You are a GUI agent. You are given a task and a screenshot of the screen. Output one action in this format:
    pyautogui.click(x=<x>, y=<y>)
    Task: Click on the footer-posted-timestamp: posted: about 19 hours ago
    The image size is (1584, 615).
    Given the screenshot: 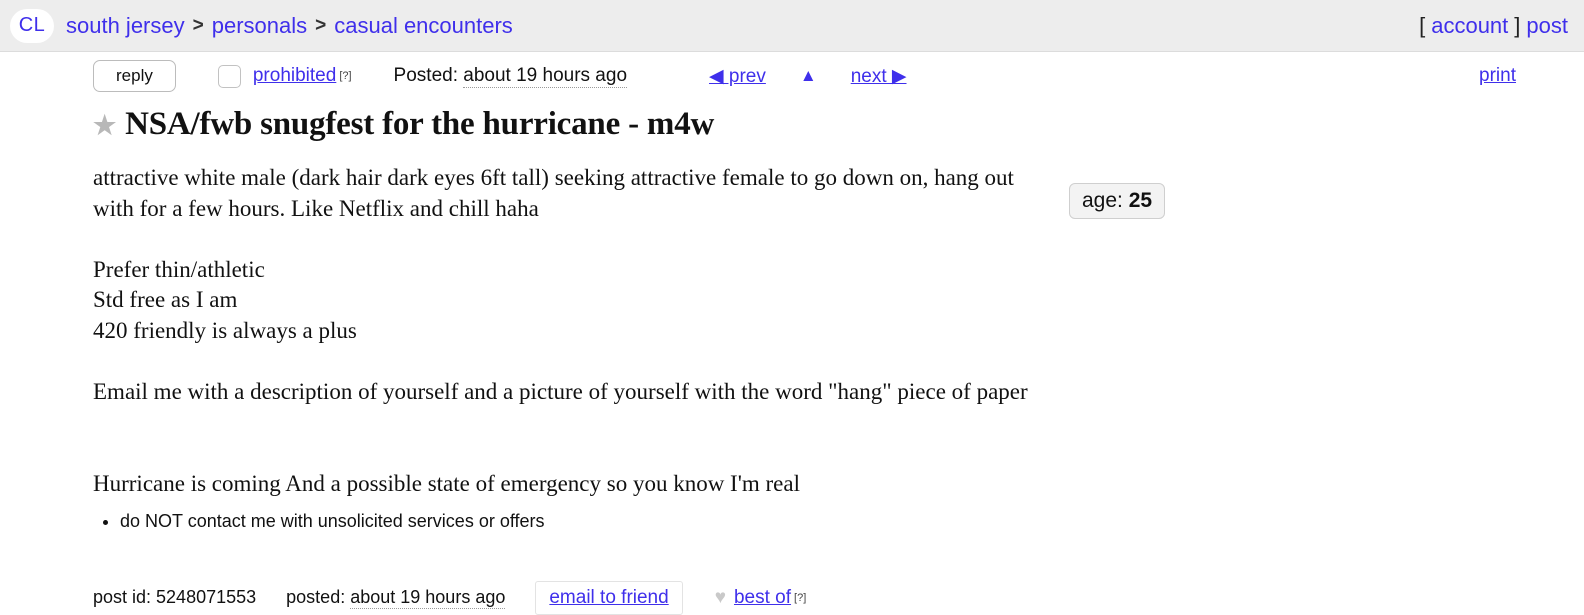 What is the action you would take?
    pyautogui.click(x=396, y=598)
    